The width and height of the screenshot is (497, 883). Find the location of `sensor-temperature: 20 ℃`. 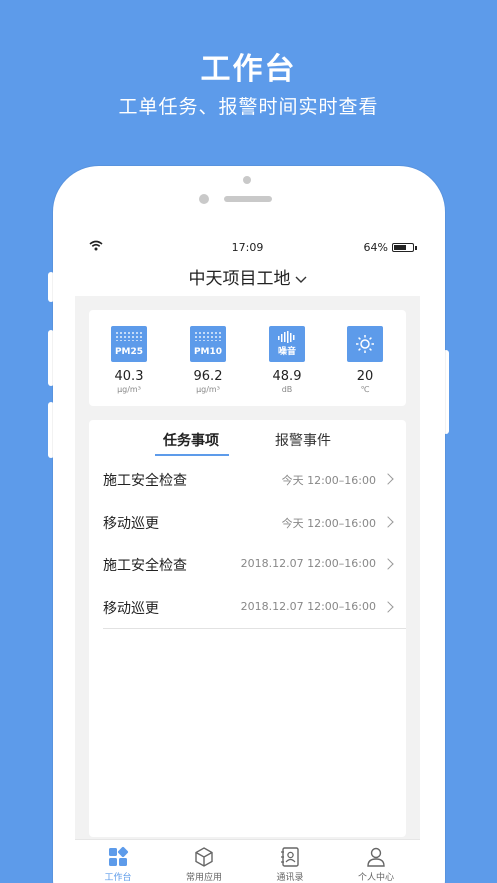

sensor-temperature: 20 ℃ is located at coordinates (365, 360).